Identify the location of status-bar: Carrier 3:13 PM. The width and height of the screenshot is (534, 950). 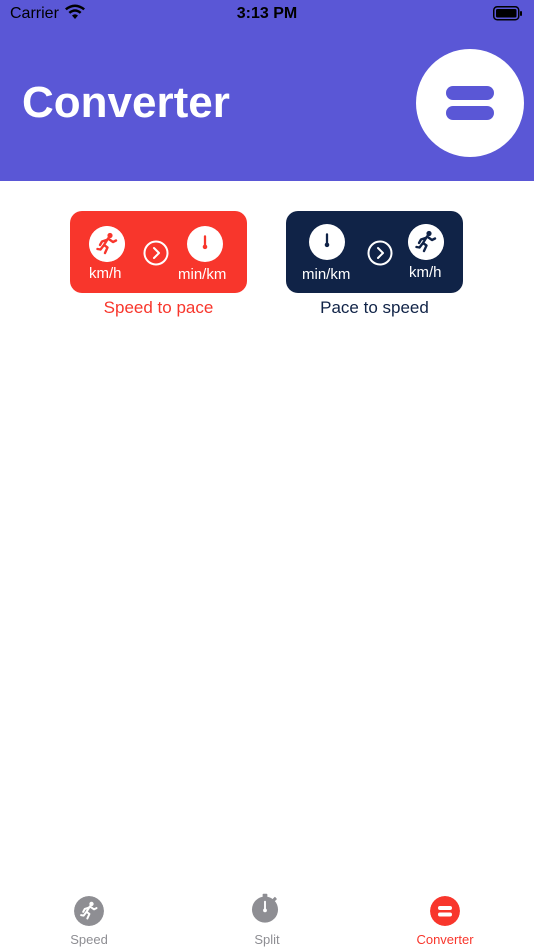
(267, 14).